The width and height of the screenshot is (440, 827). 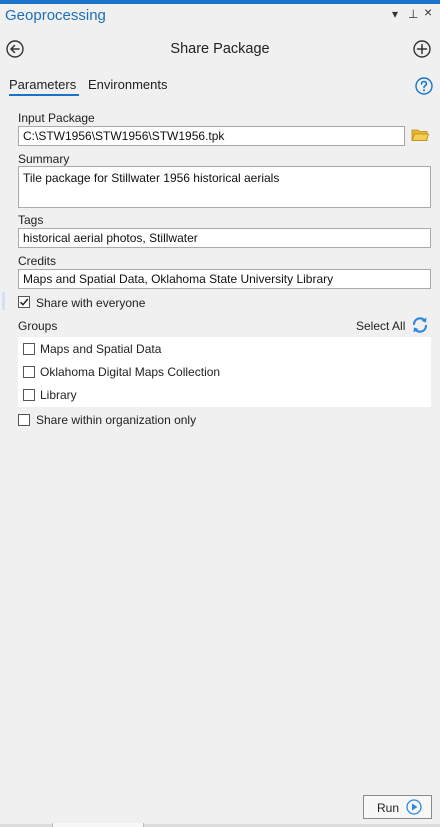 I want to click on run-button: Run, so click(x=397, y=807).